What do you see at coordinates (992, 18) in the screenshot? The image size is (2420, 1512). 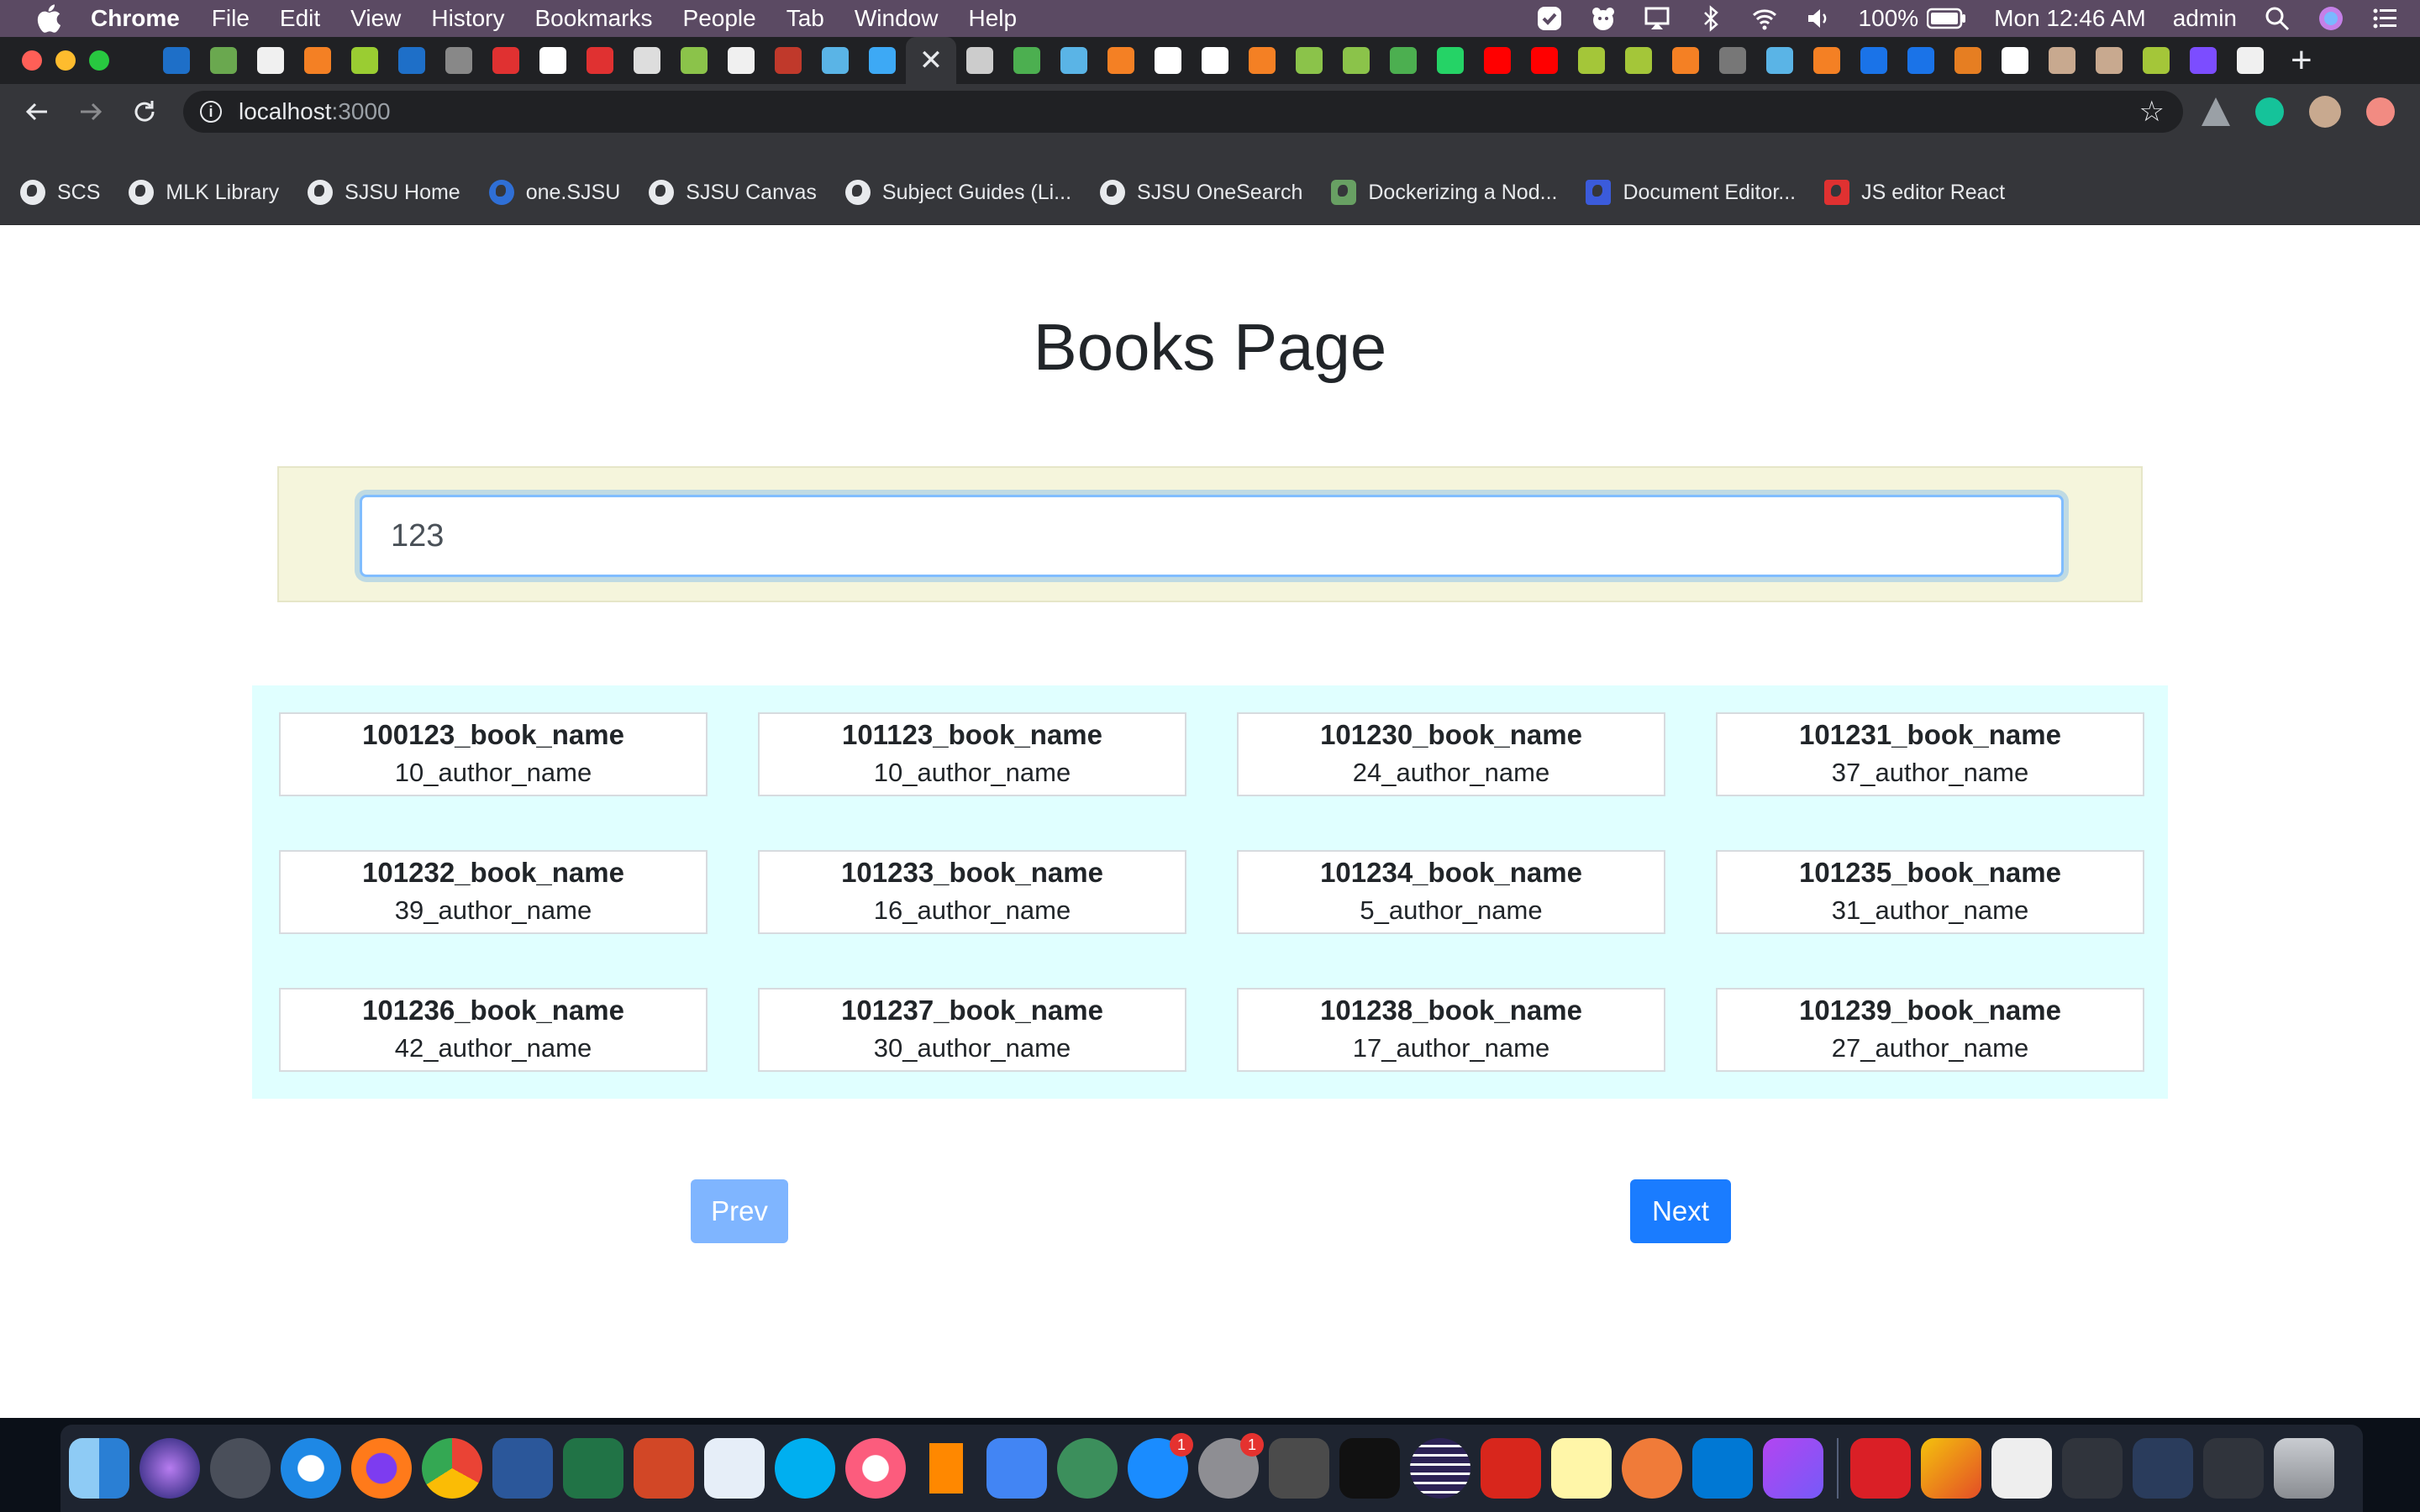 I see `menu-help: Help` at bounding box center [992, 18].